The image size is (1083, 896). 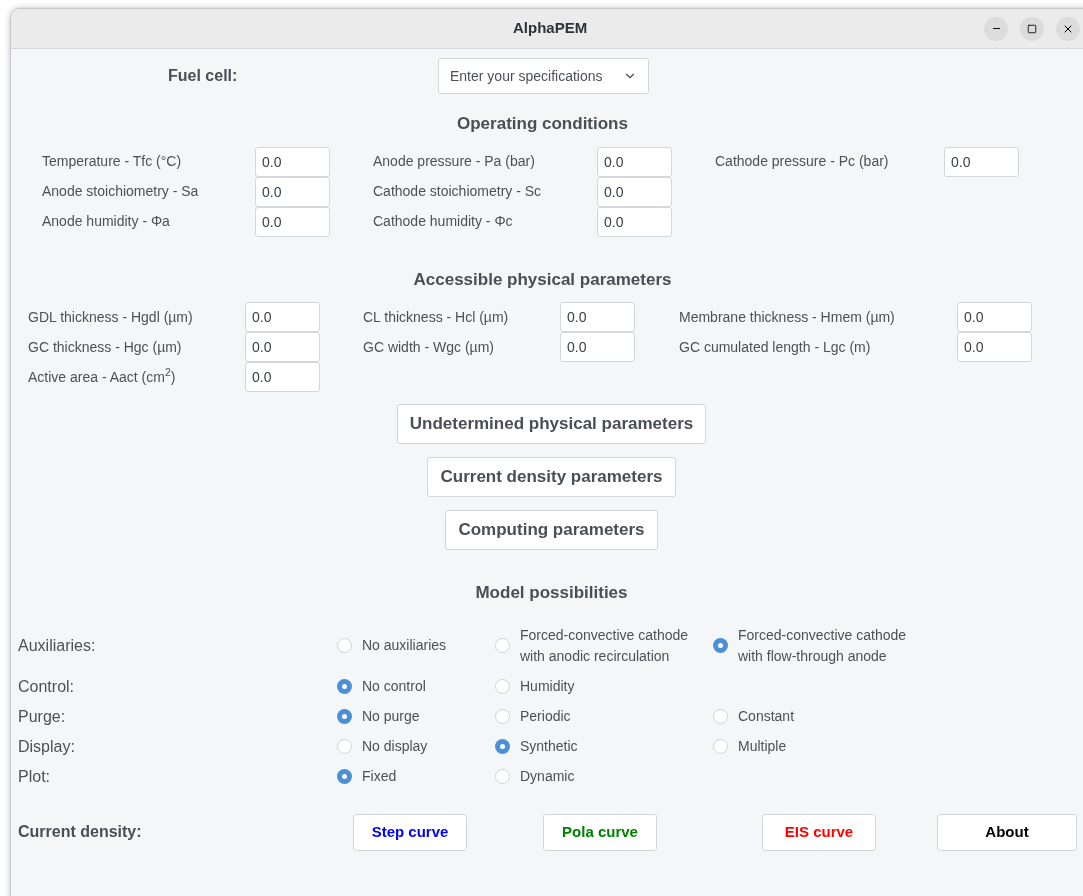 What do you see at coordinates (1007, 832) in the screenshot?
I see `curve-button: About` at bounding box center [1007, 832].